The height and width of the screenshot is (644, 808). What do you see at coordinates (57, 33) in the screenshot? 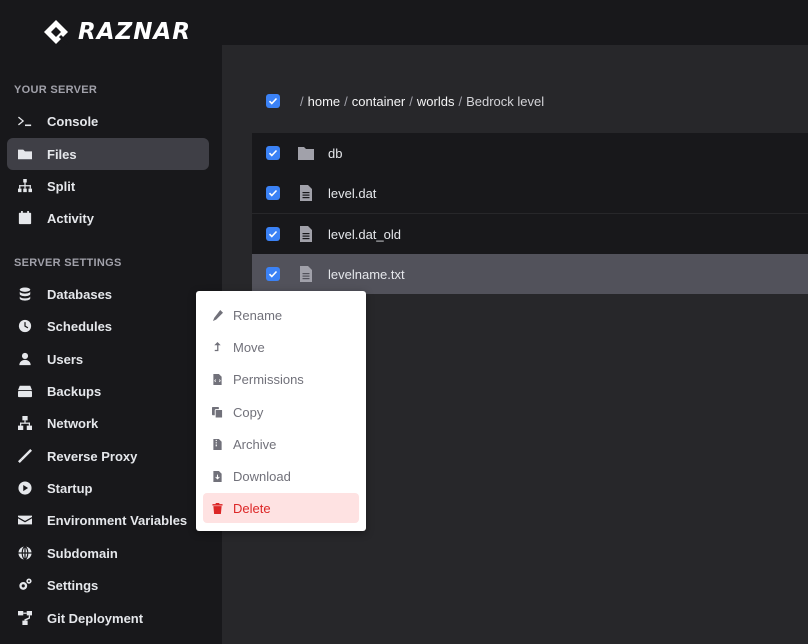
I see `raznar-logo-icon` at bounding box center [57, 33].